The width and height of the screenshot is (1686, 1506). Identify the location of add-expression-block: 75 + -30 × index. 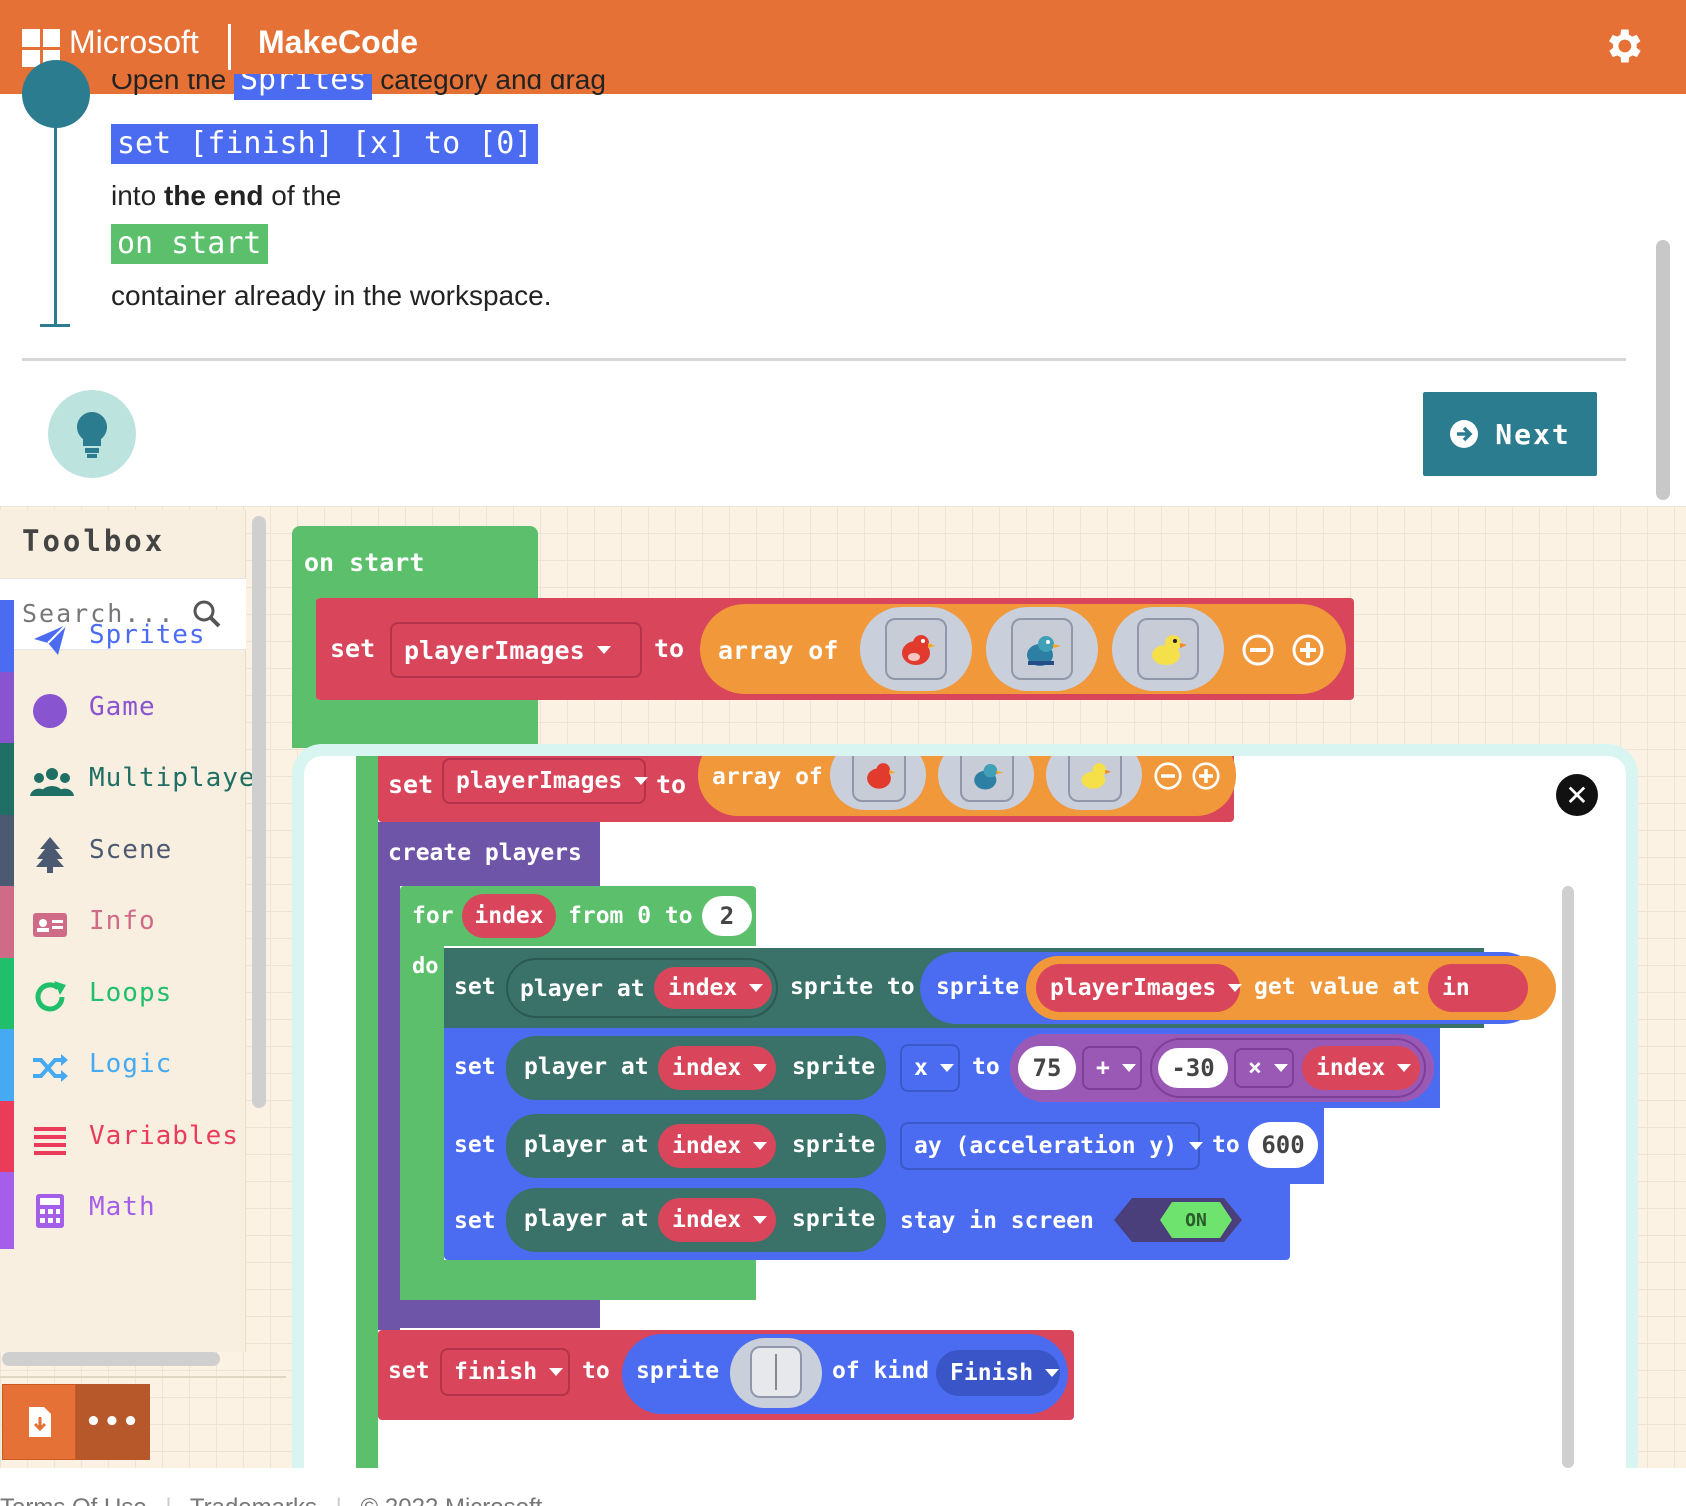
(1222, 1068).